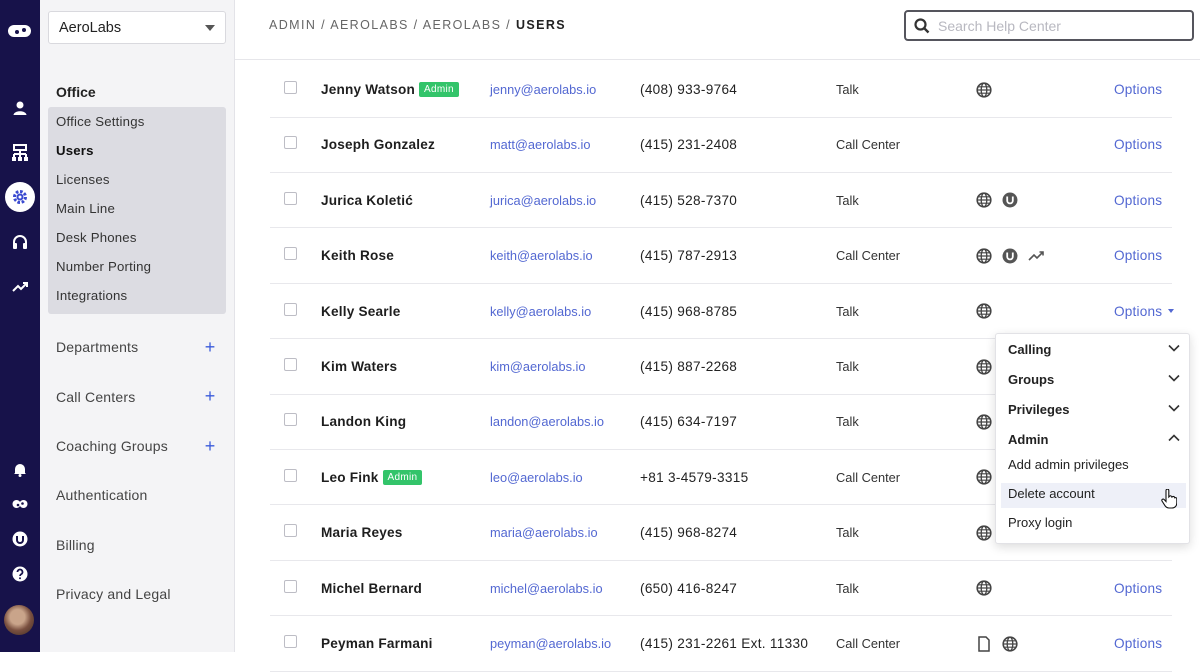 This screenshot has width=1200, height=672. What do you see at coordinates (141, 347) in the screenshot?
I see `sidebar-item-departments: Departments` at bounding box center [141, 347].